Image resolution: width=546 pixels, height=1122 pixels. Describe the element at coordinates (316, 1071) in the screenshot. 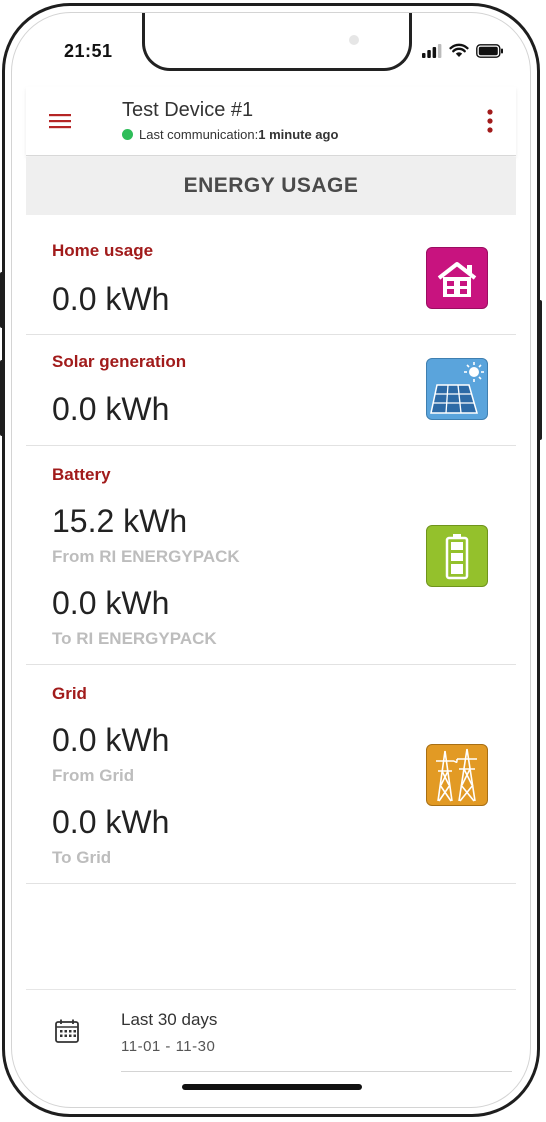

I see `footer-divider` at that location.